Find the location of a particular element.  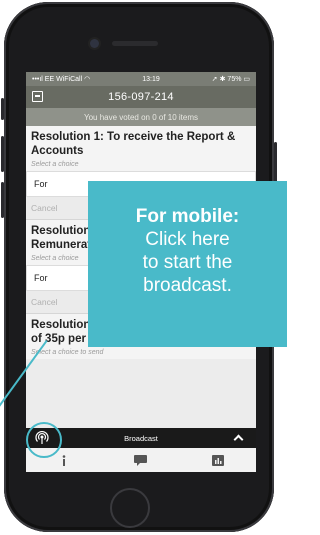

callout-heading: For mobile: is located at coordinates (187, 216).